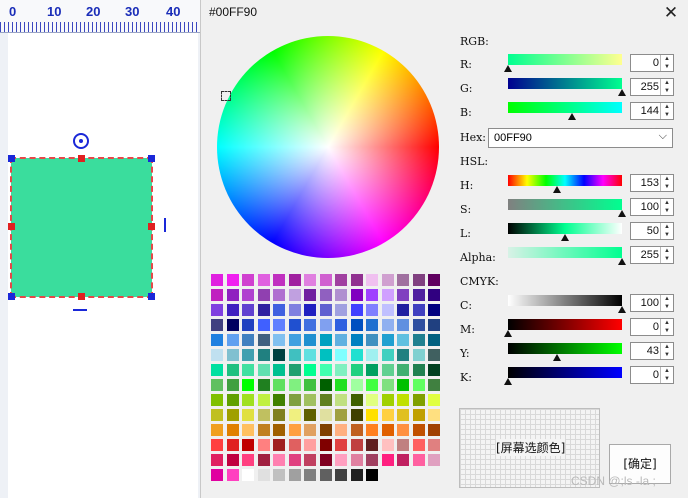 The image size is (688, 498). What do you see at coordinates (652, 63) in the screenshot?
I see `r-spinbox: 0 ▲ ▼` at bounding box center [652, 63].